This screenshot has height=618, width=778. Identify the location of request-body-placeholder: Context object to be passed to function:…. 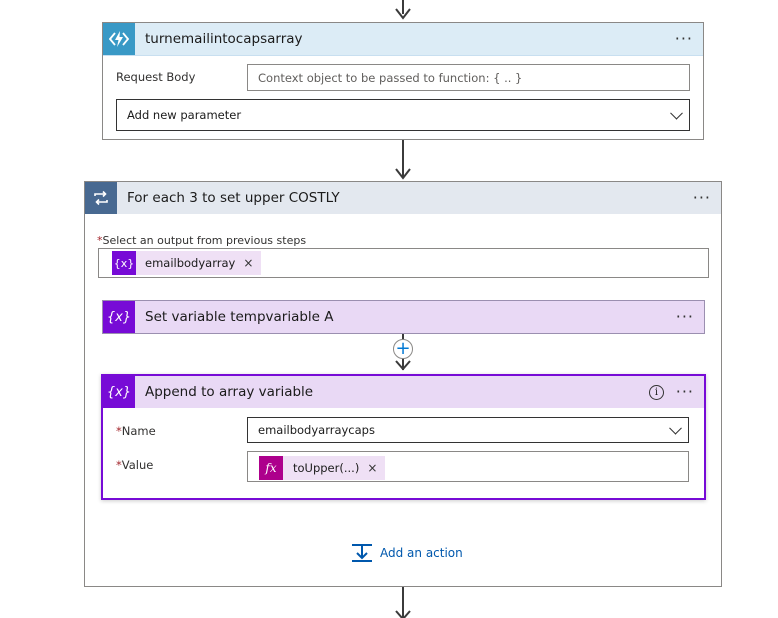
(390, 77).